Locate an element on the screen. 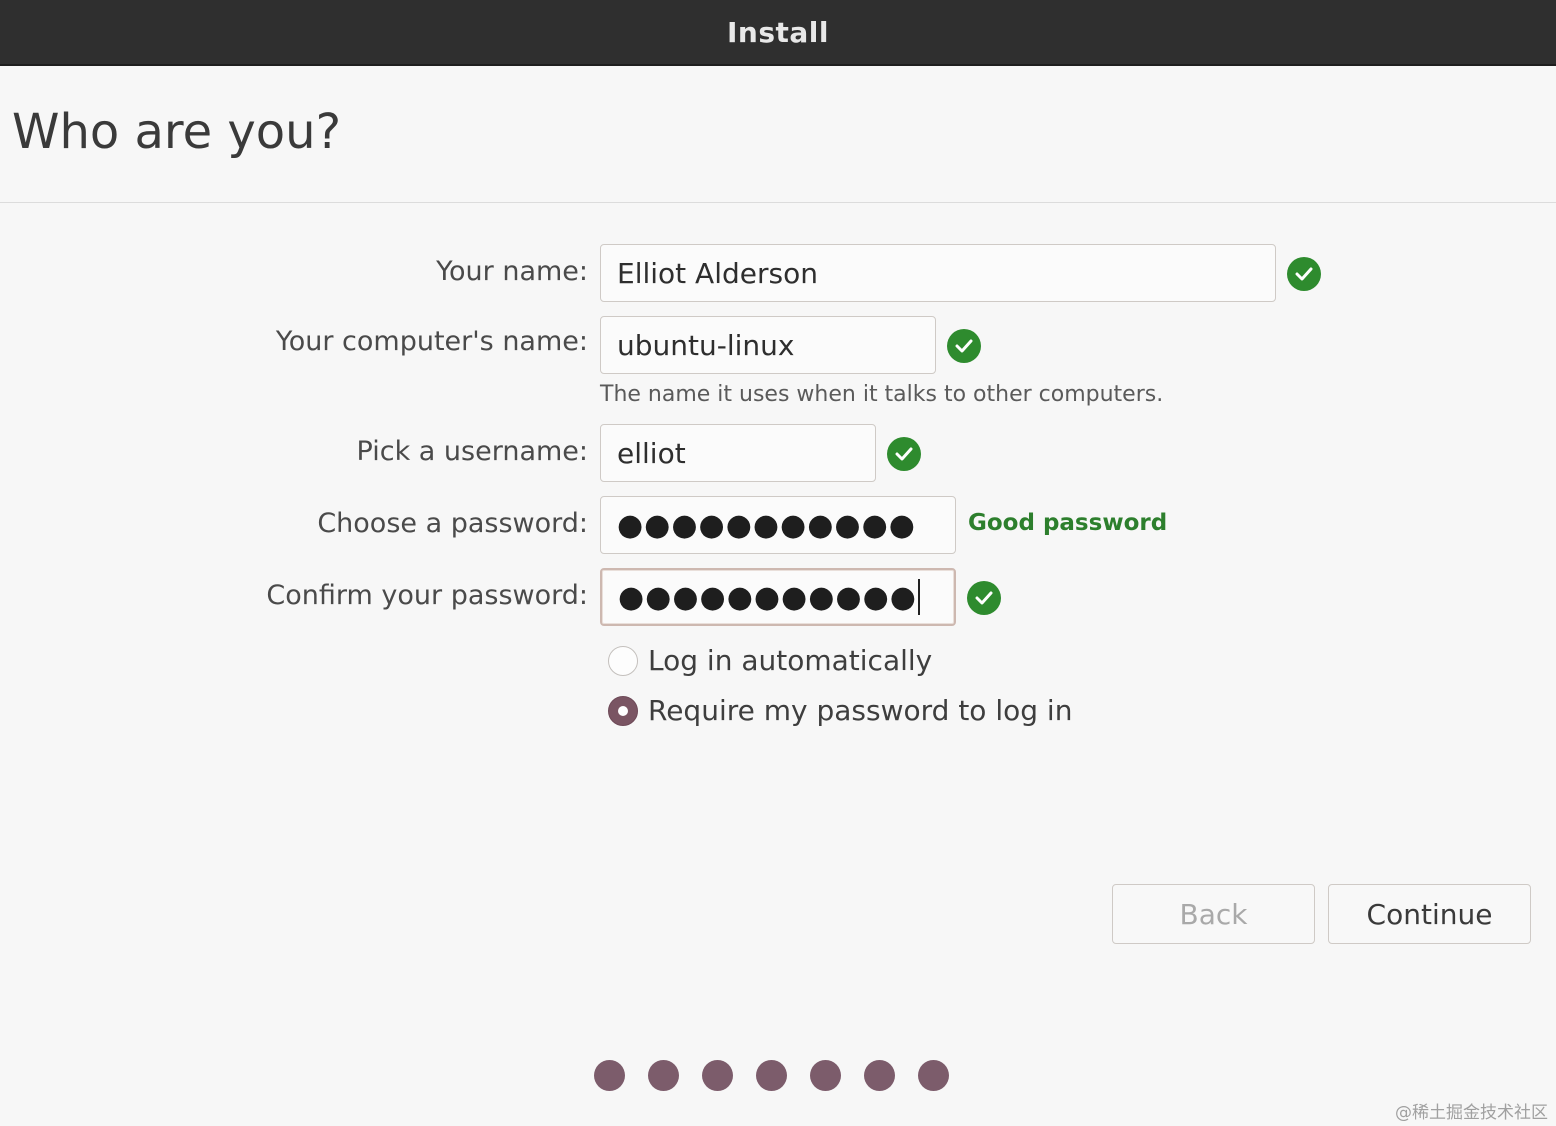 Image resolution: width=1556 pixels, height=1126 pixels. computer-name-input-value: ubuntu-linux is located at coordinates (706, 345).